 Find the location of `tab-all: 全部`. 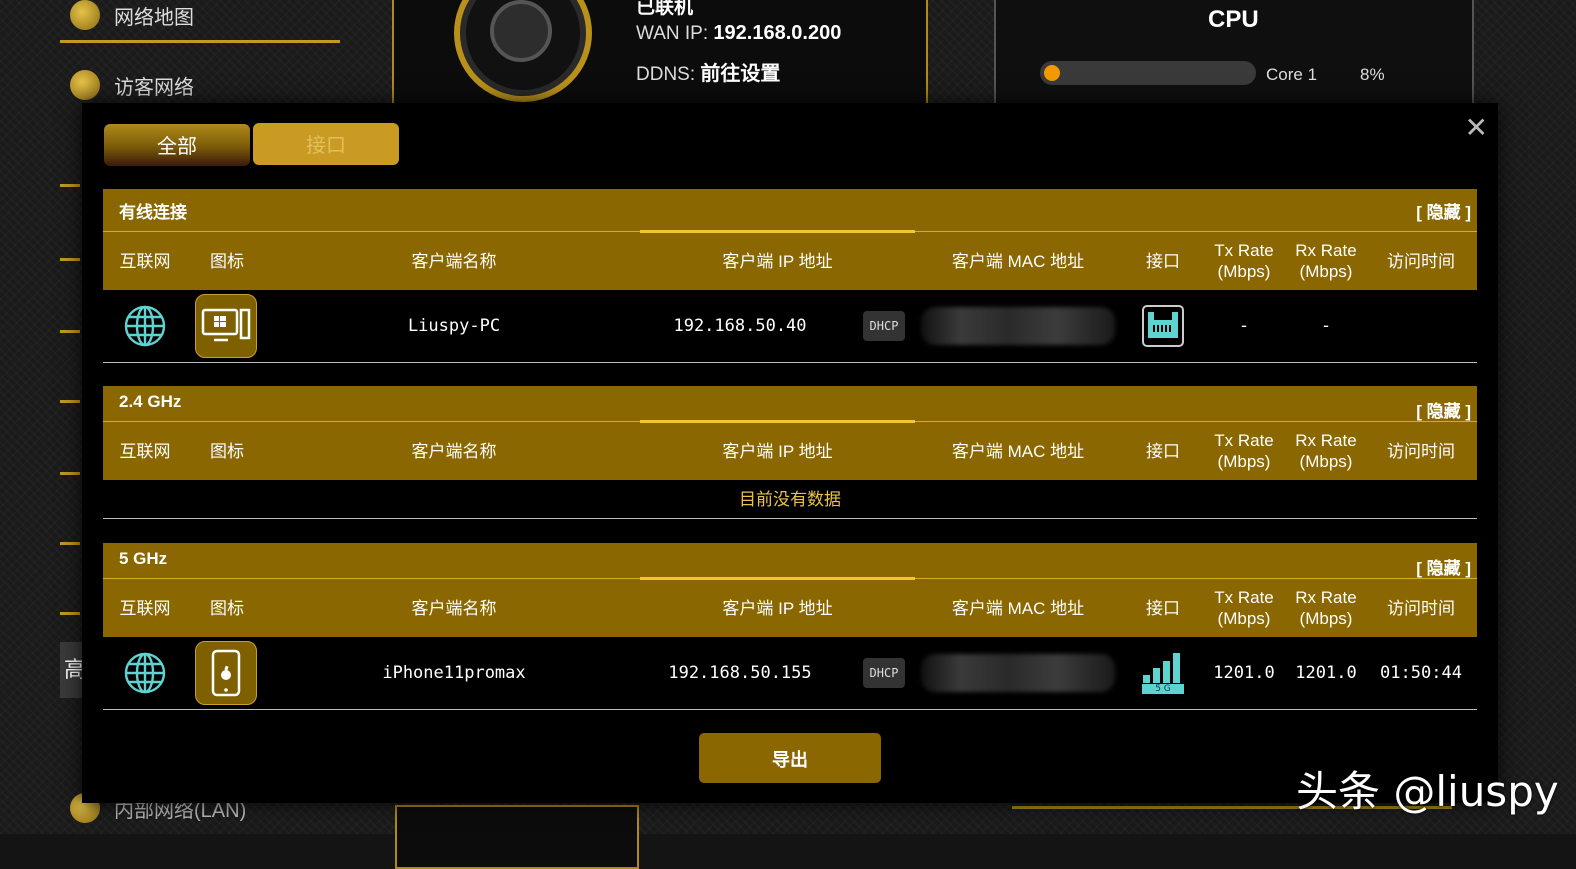

tab-all: 全部 is located at coordinates (177, 145).